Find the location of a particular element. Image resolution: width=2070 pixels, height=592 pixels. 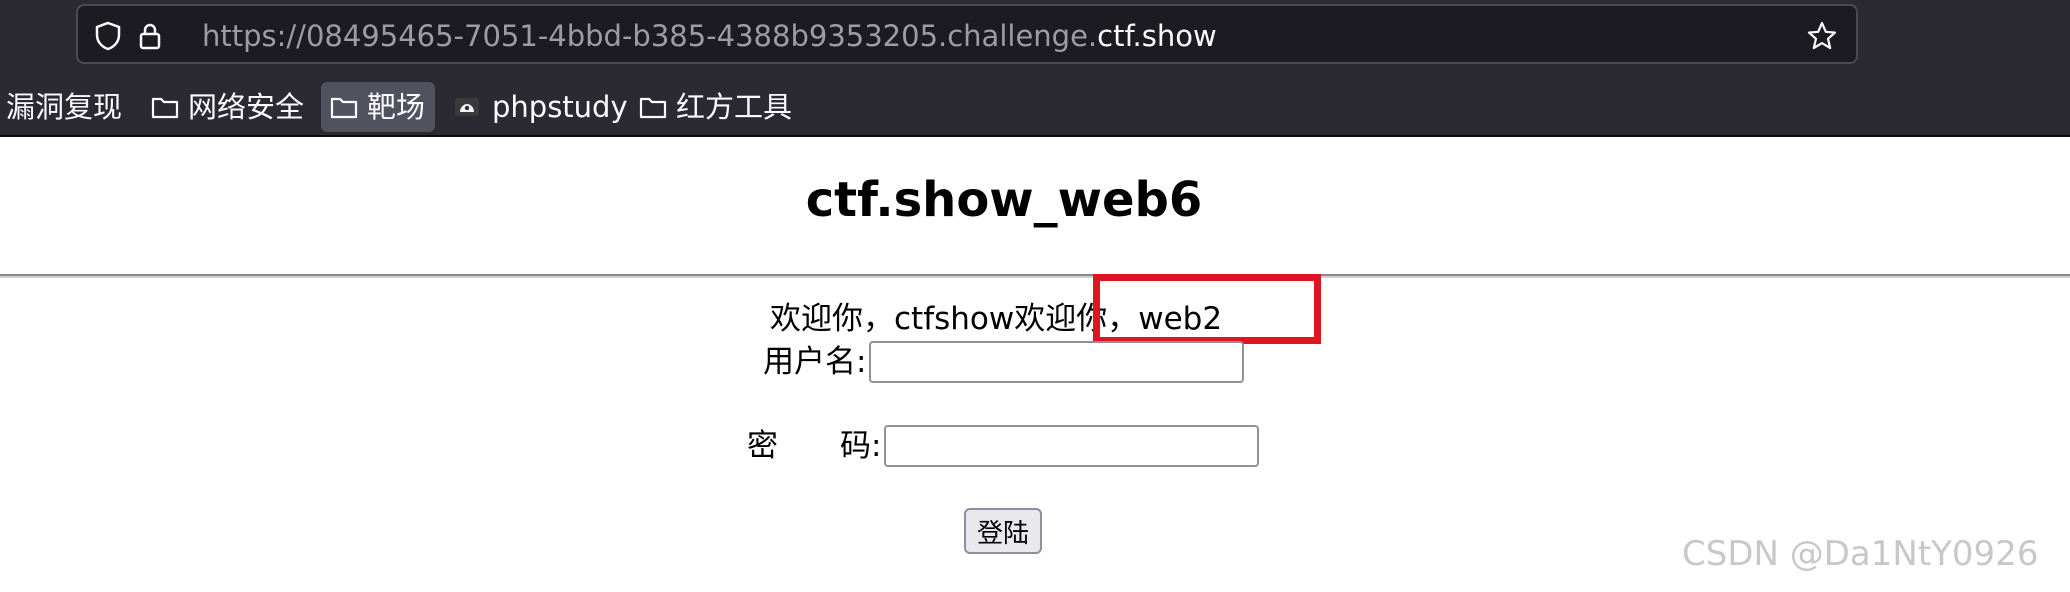

username-label: 用户名: is located at coordinates (815, 362).